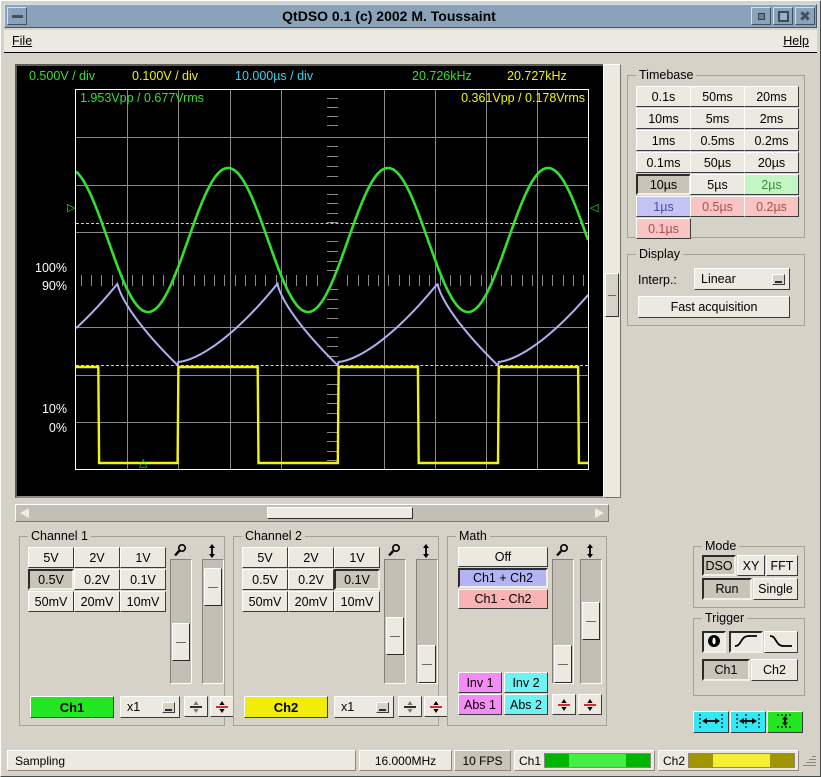 The height and width of the screenshot is (777, 821). Describe the element at coordinates (563, 664) in the screenshot. I see `math-gain-slider-thumb` at that location.